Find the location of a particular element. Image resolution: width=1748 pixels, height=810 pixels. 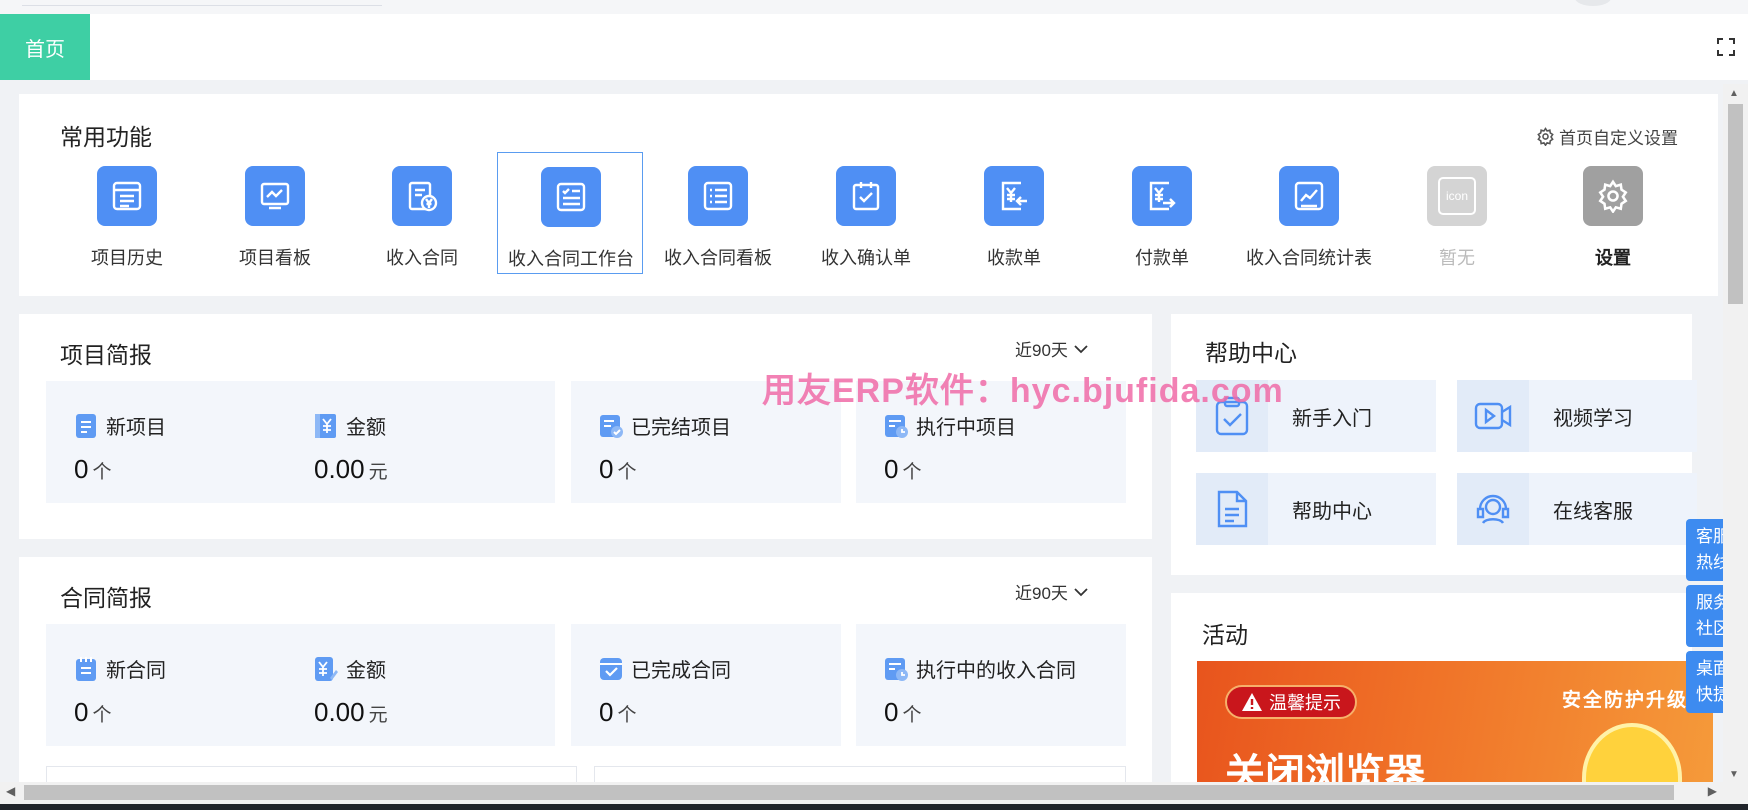

stat-unit: 元 is located at coordinates (378, 472).